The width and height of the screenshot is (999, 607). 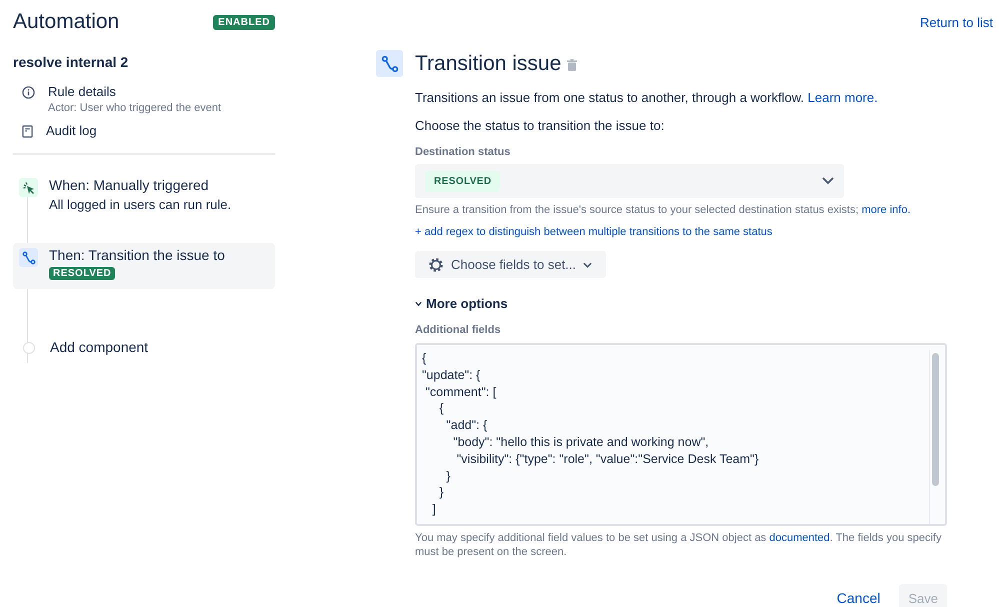 What do you see at coordinates (66, 22) in the screenshot?
I see `page-title: Automation` at bounding box center [66, 22].